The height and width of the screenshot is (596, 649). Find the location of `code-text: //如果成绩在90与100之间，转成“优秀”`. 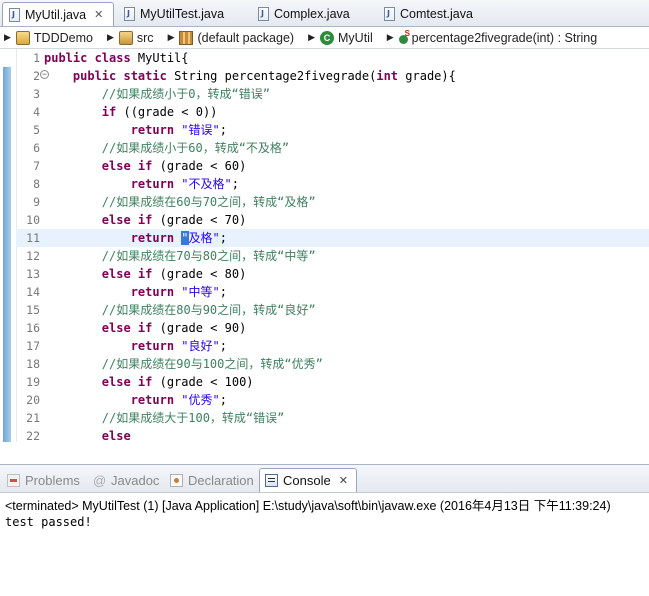

code-text: //如果成绩在90与100之间，转成“优秀” is located at coordinates (183, 364).